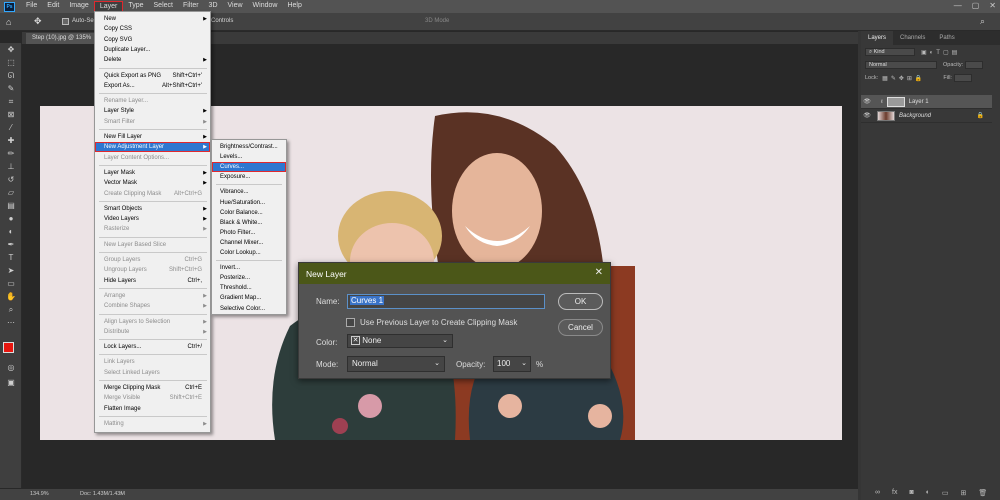  What do you see at coordinates (982, 493) in the screenshot?
I see `trash-icon: 🗑` at bounding box center [982, 493].